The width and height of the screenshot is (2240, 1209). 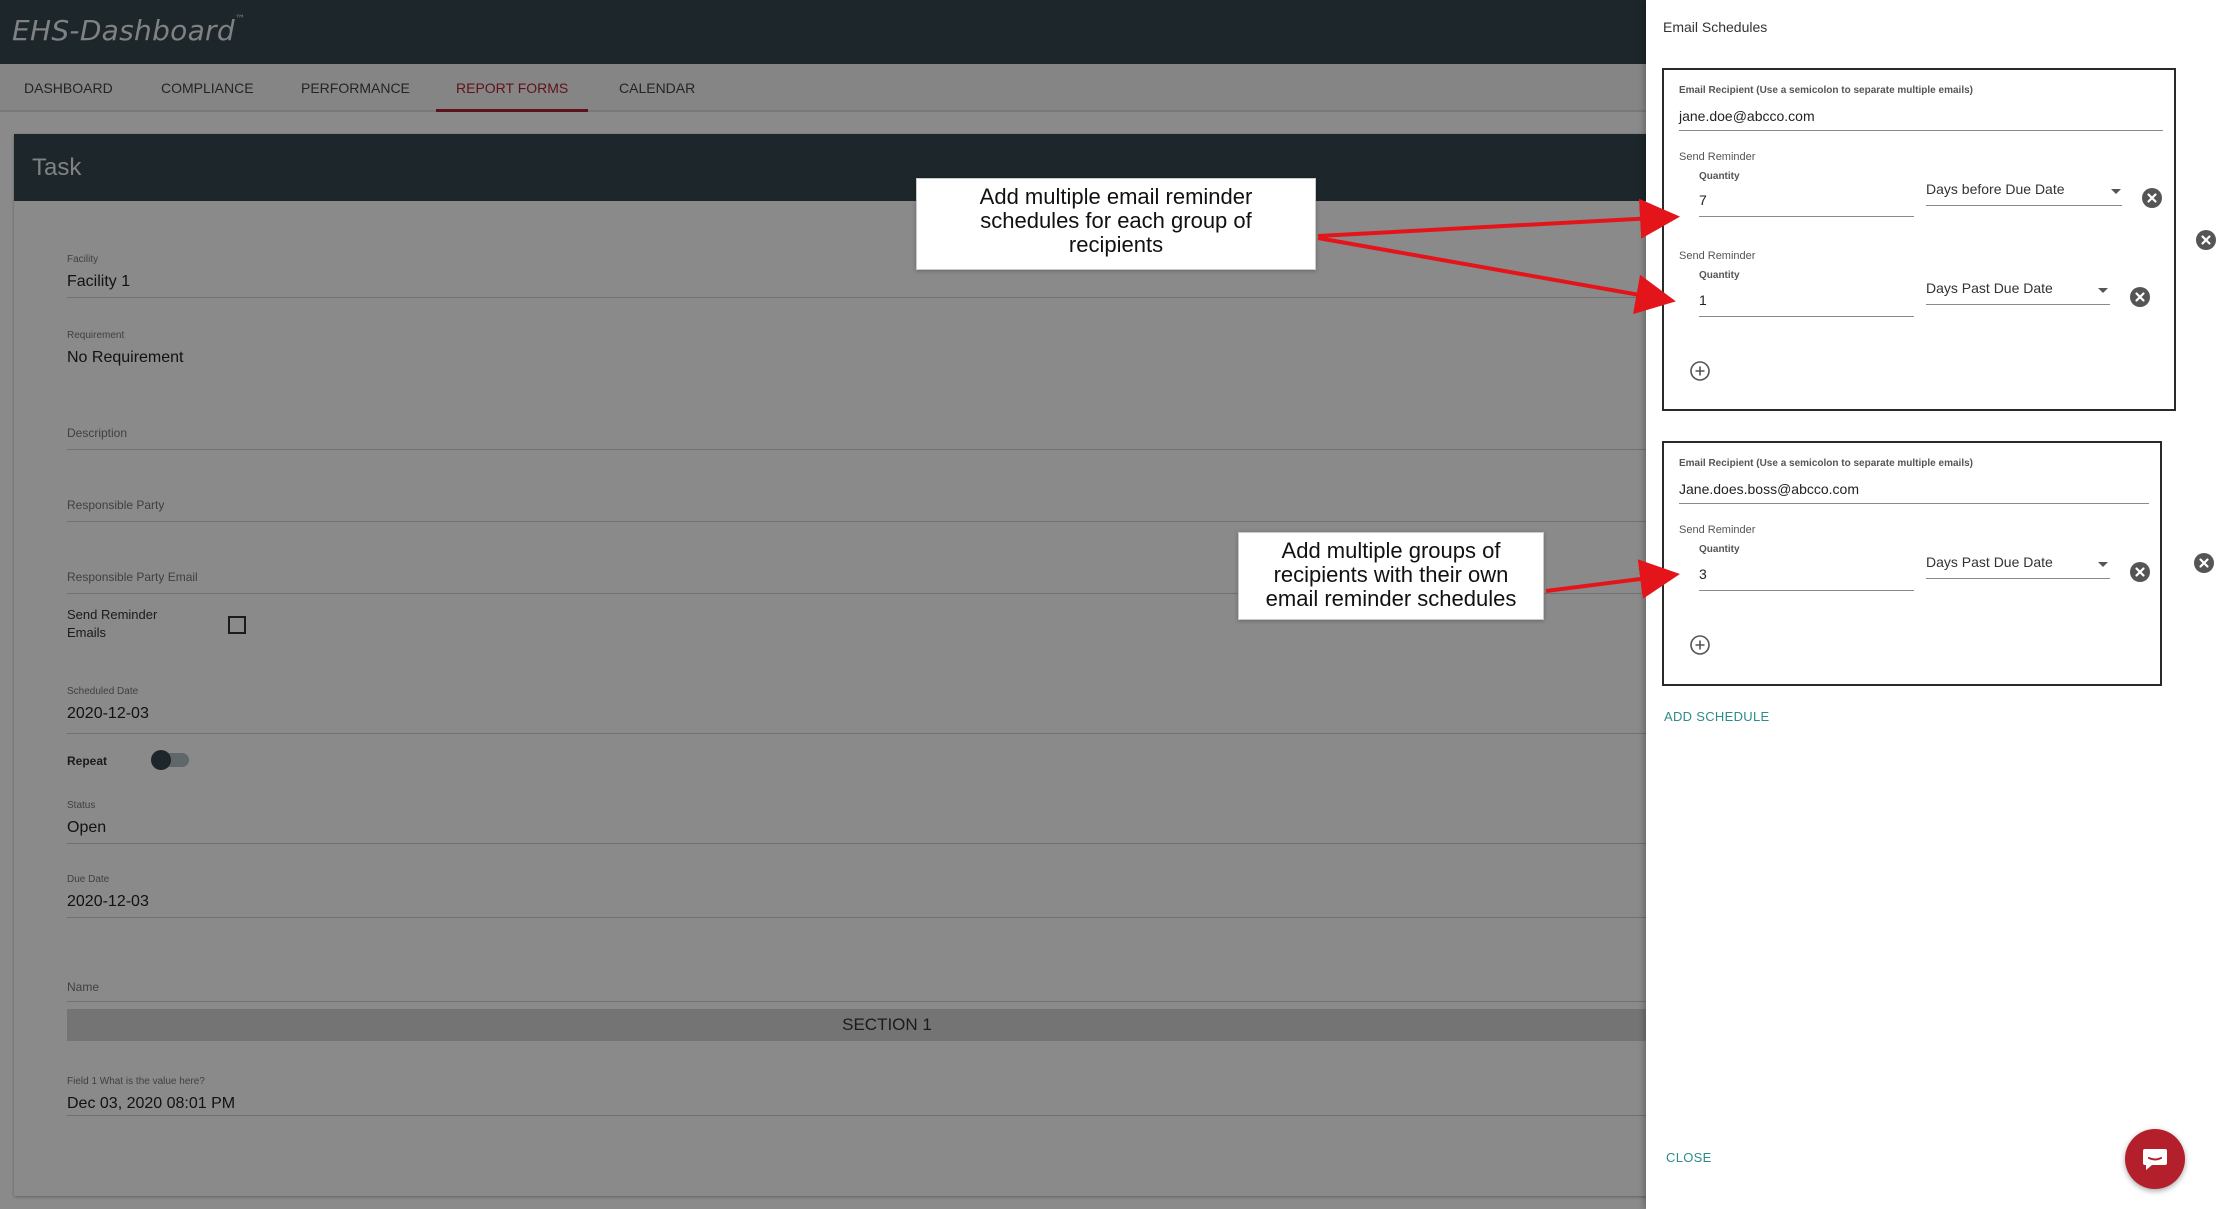 I want to click on drawer-title: Email Schedules, so click(x=1715, y=27).